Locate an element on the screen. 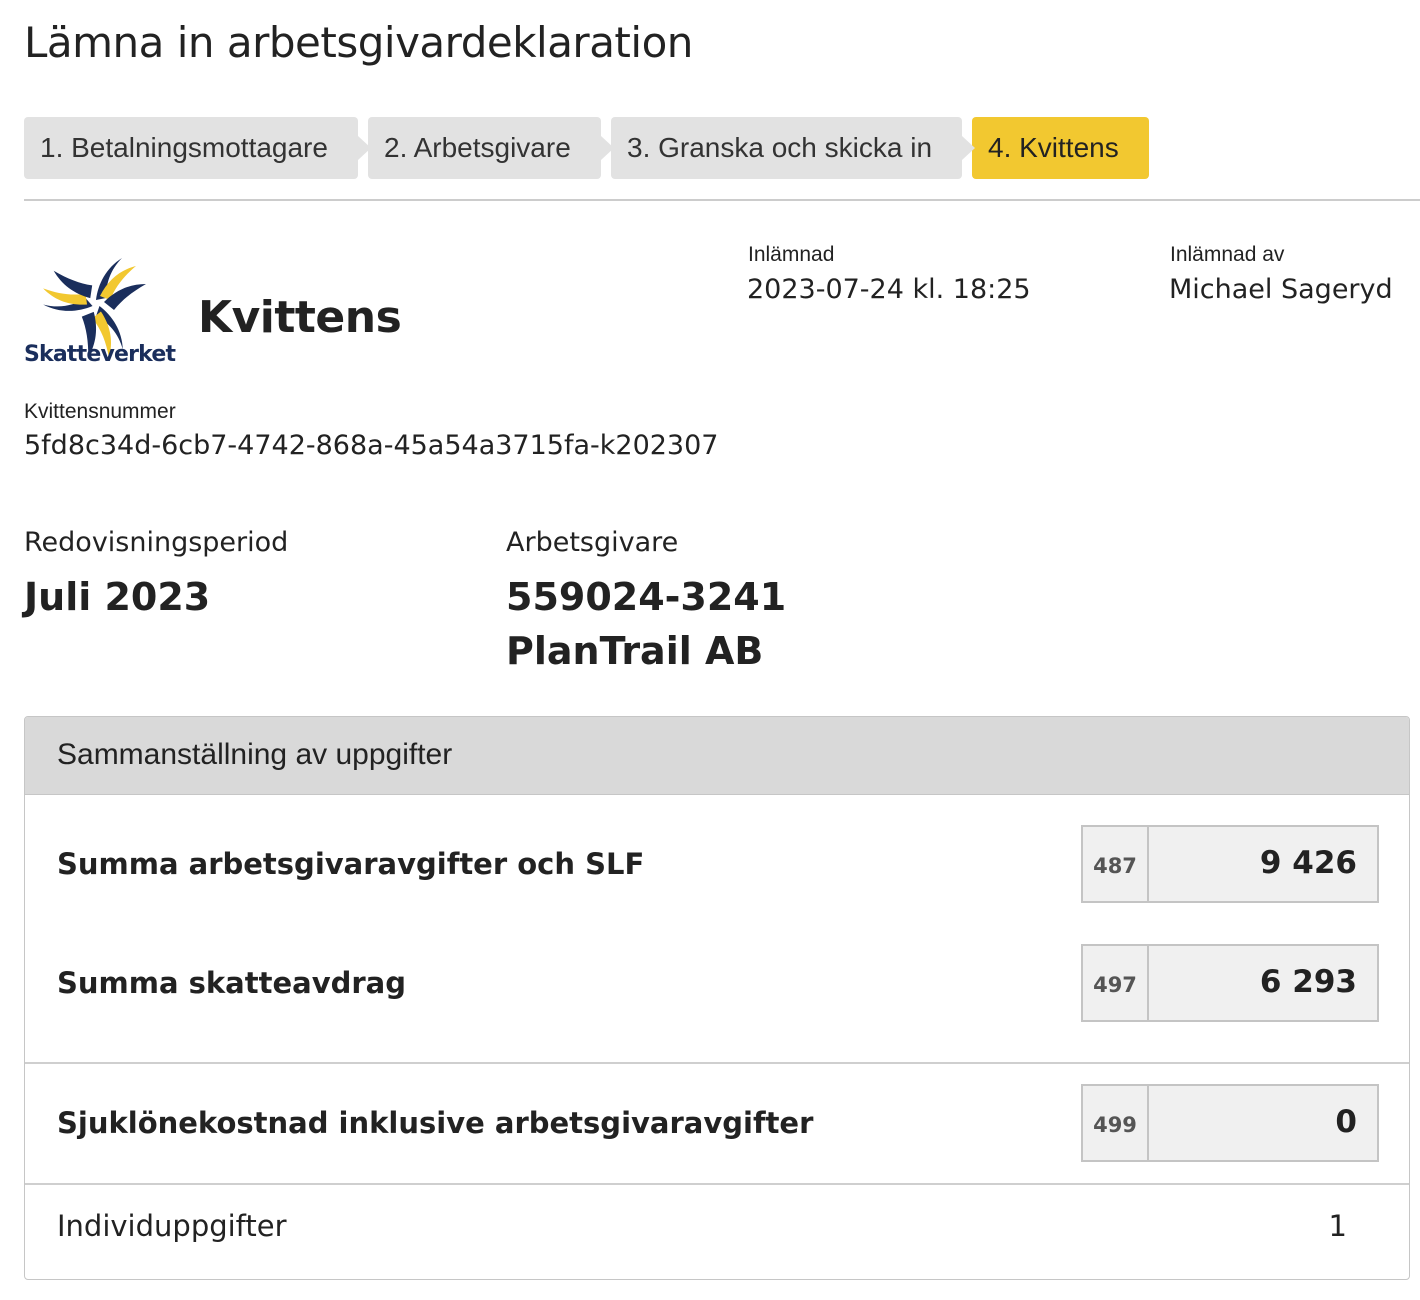 The image size is (1420, 1300). header-divider is located at coordinates (722, 200).